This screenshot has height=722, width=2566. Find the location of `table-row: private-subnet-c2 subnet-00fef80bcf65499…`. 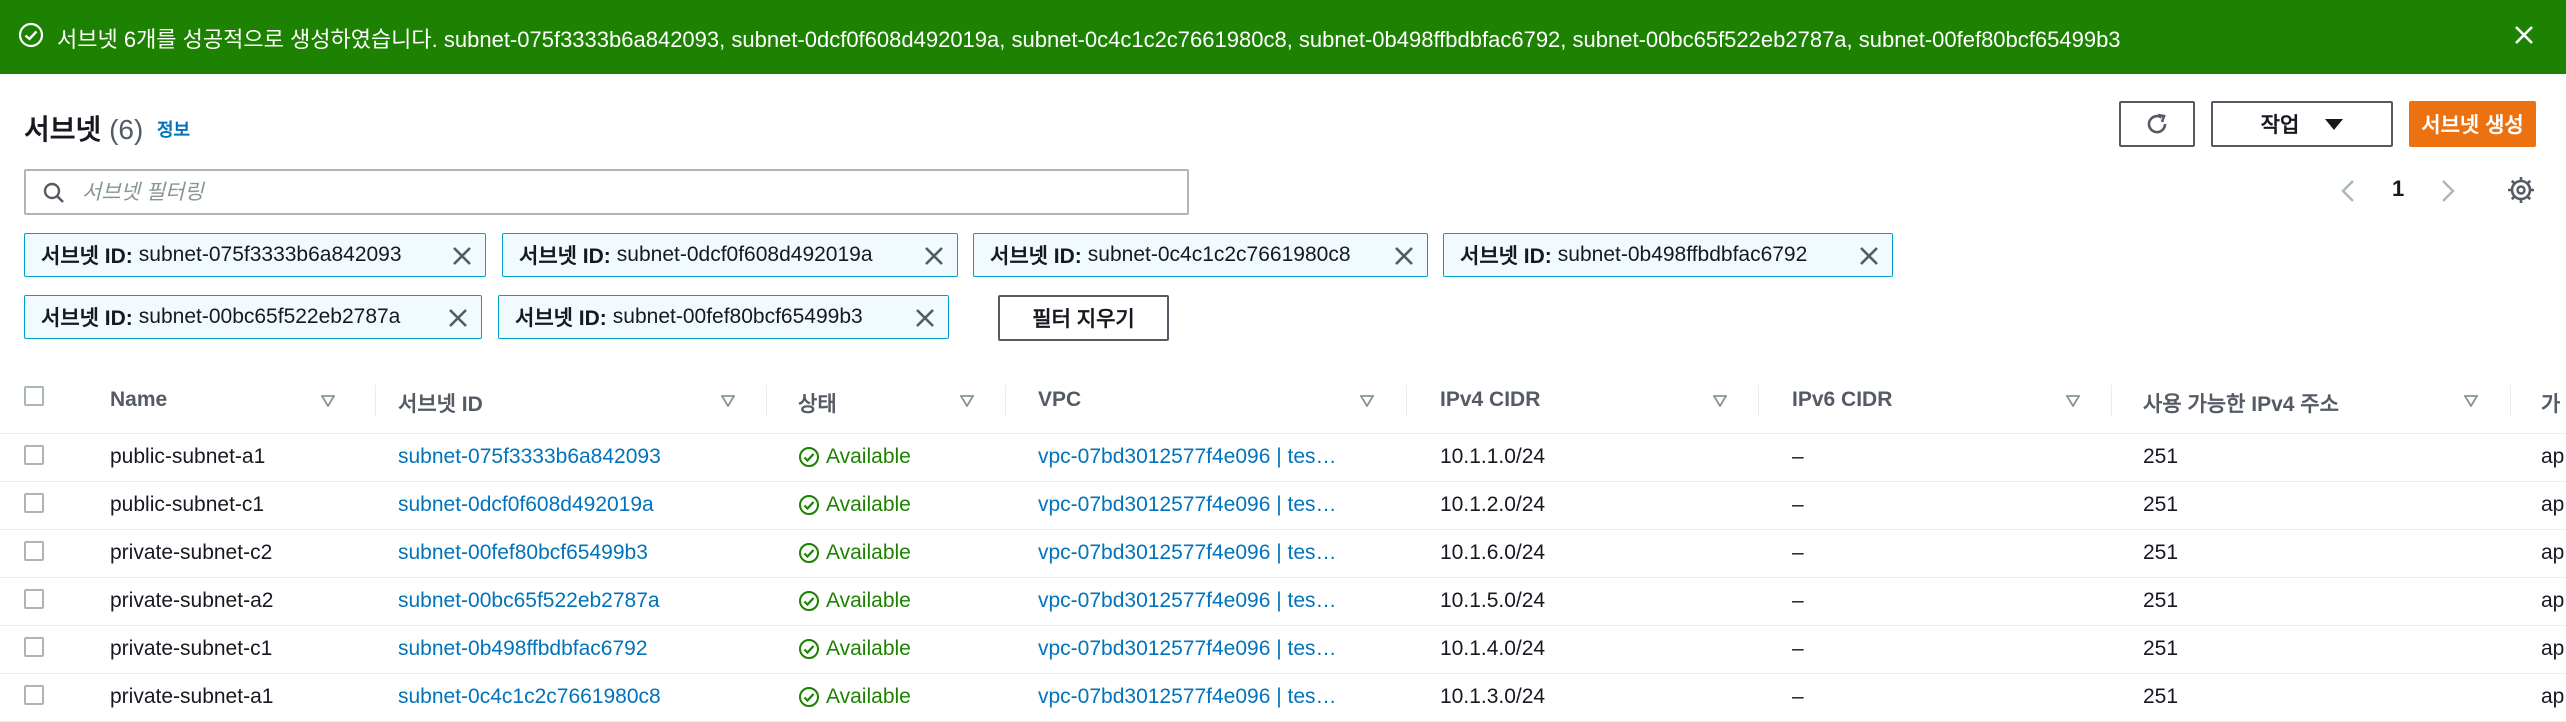

table-row: private-subnet-c2 subnet-00fef80bcf65499… is located at coordinates (1283, 553).